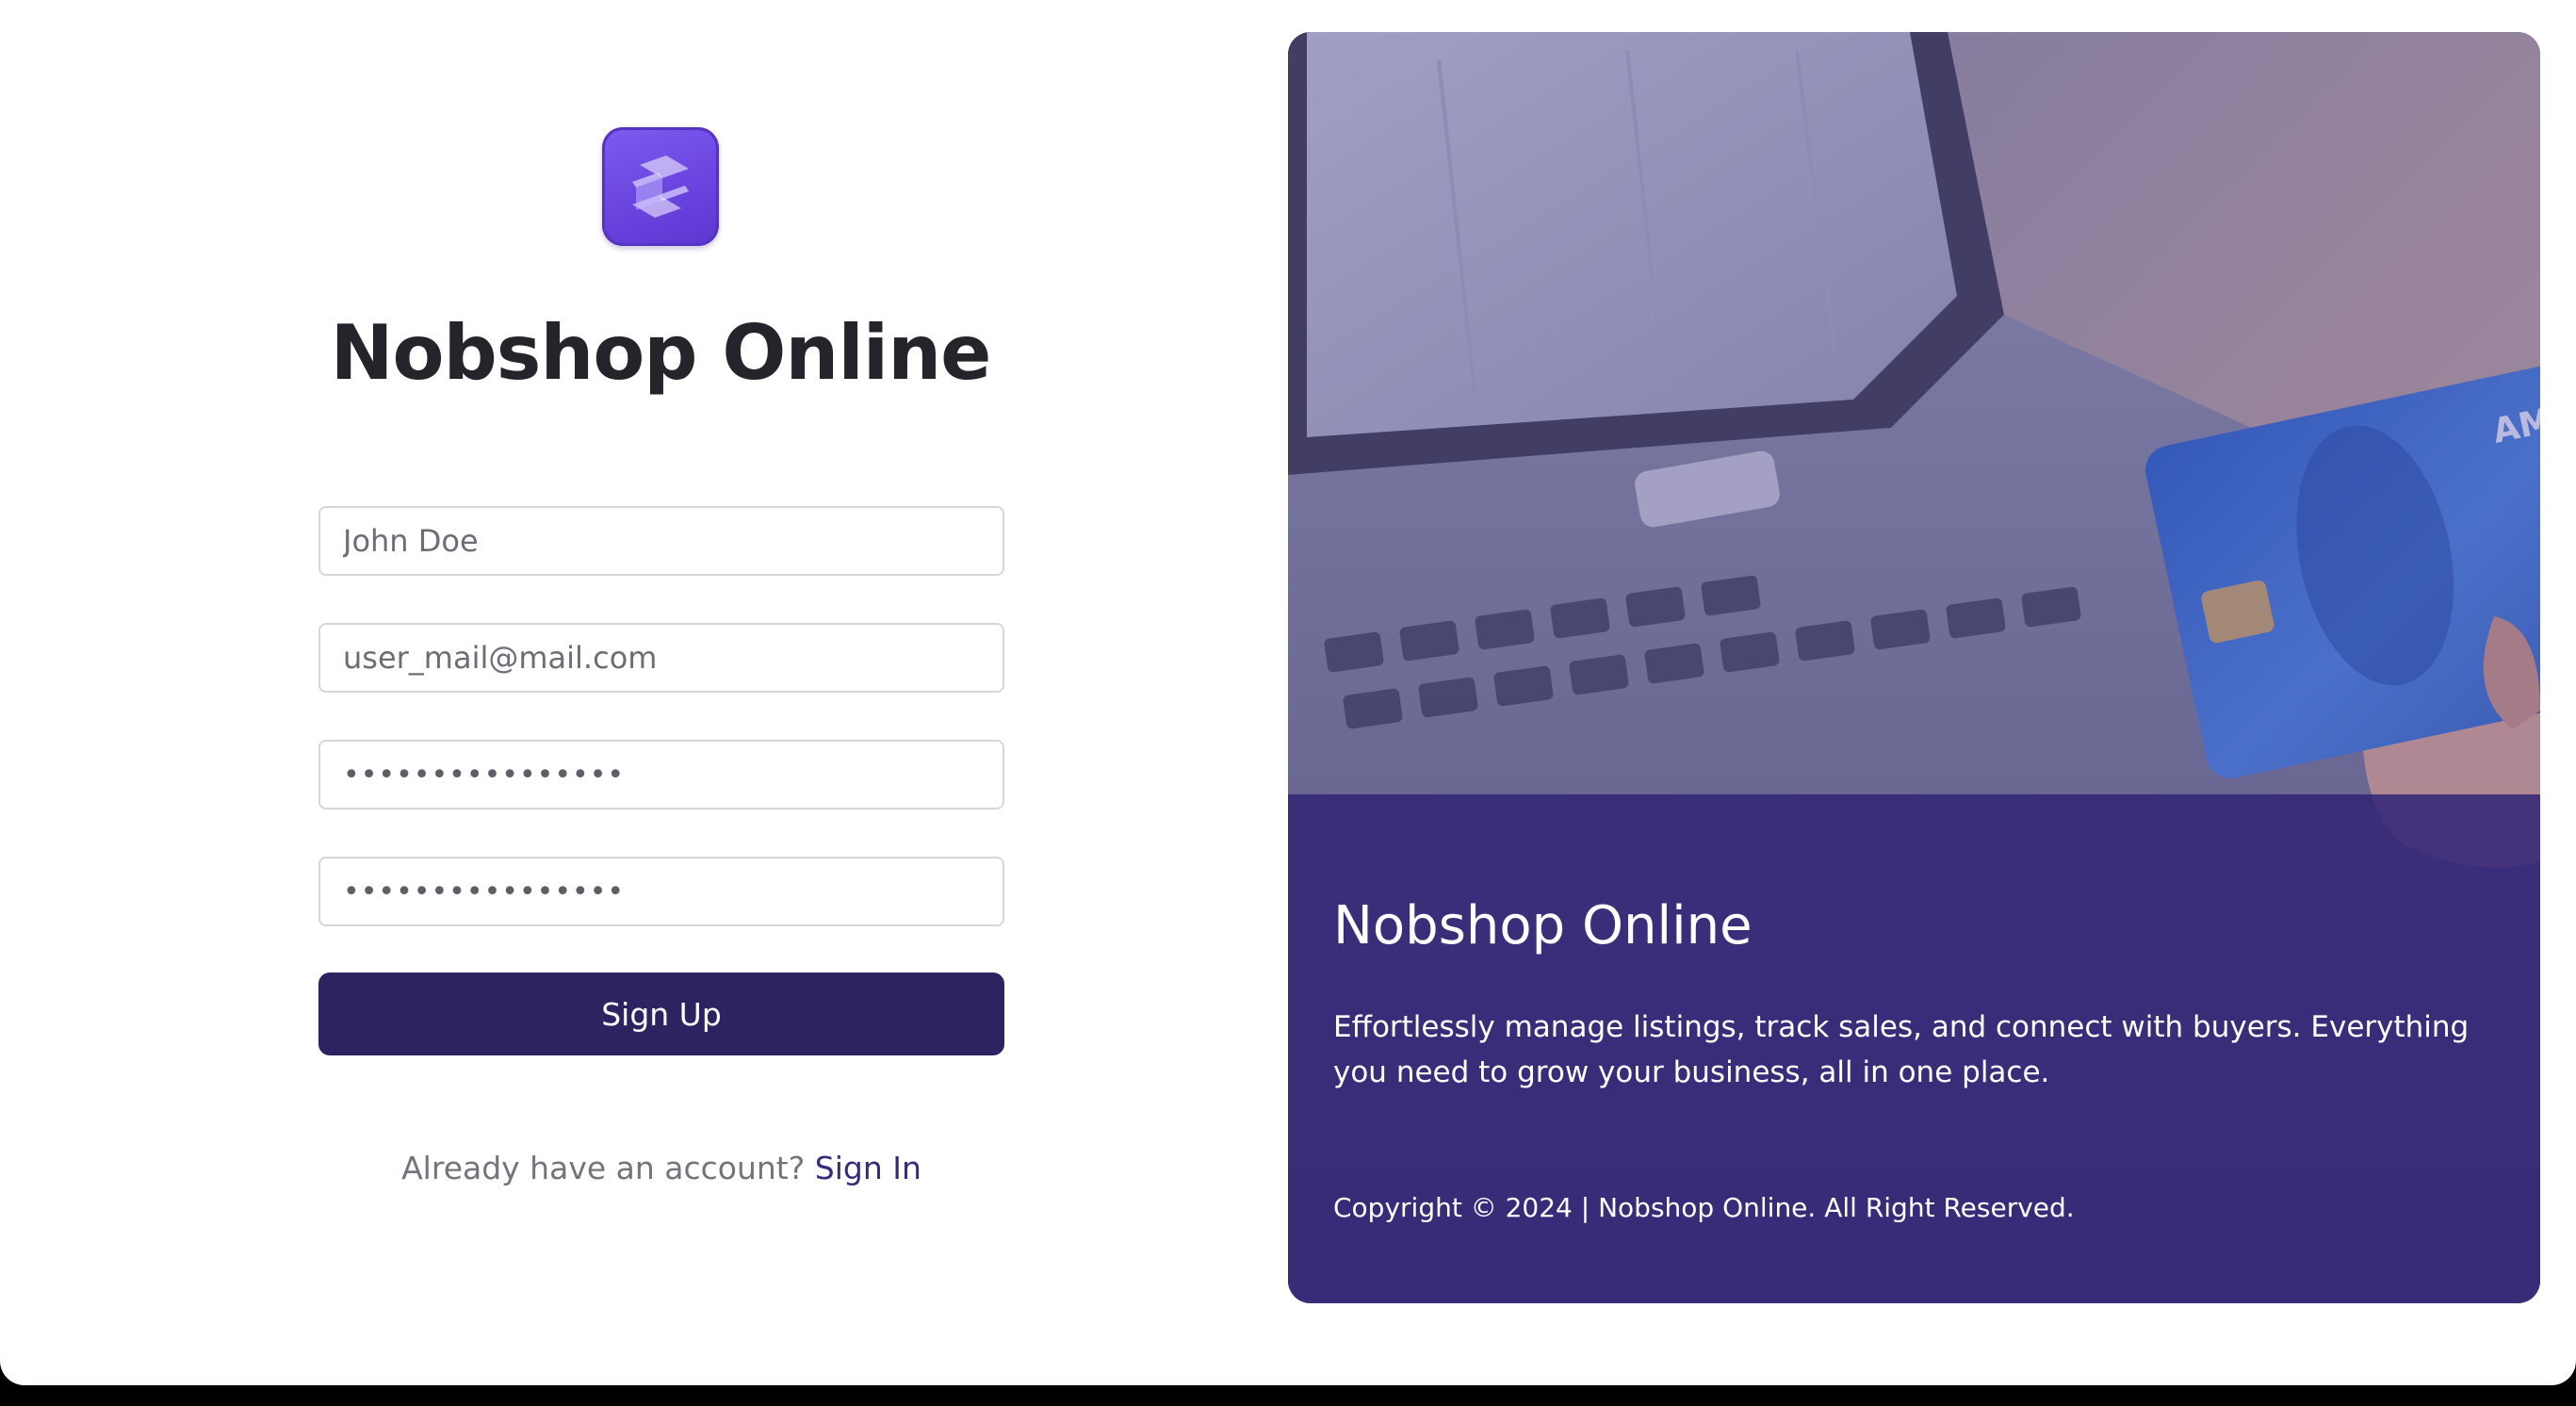  What do you see at coordinates (661, 774) in the screenshot?
I see `password-input` at bounding box center [661, 774].